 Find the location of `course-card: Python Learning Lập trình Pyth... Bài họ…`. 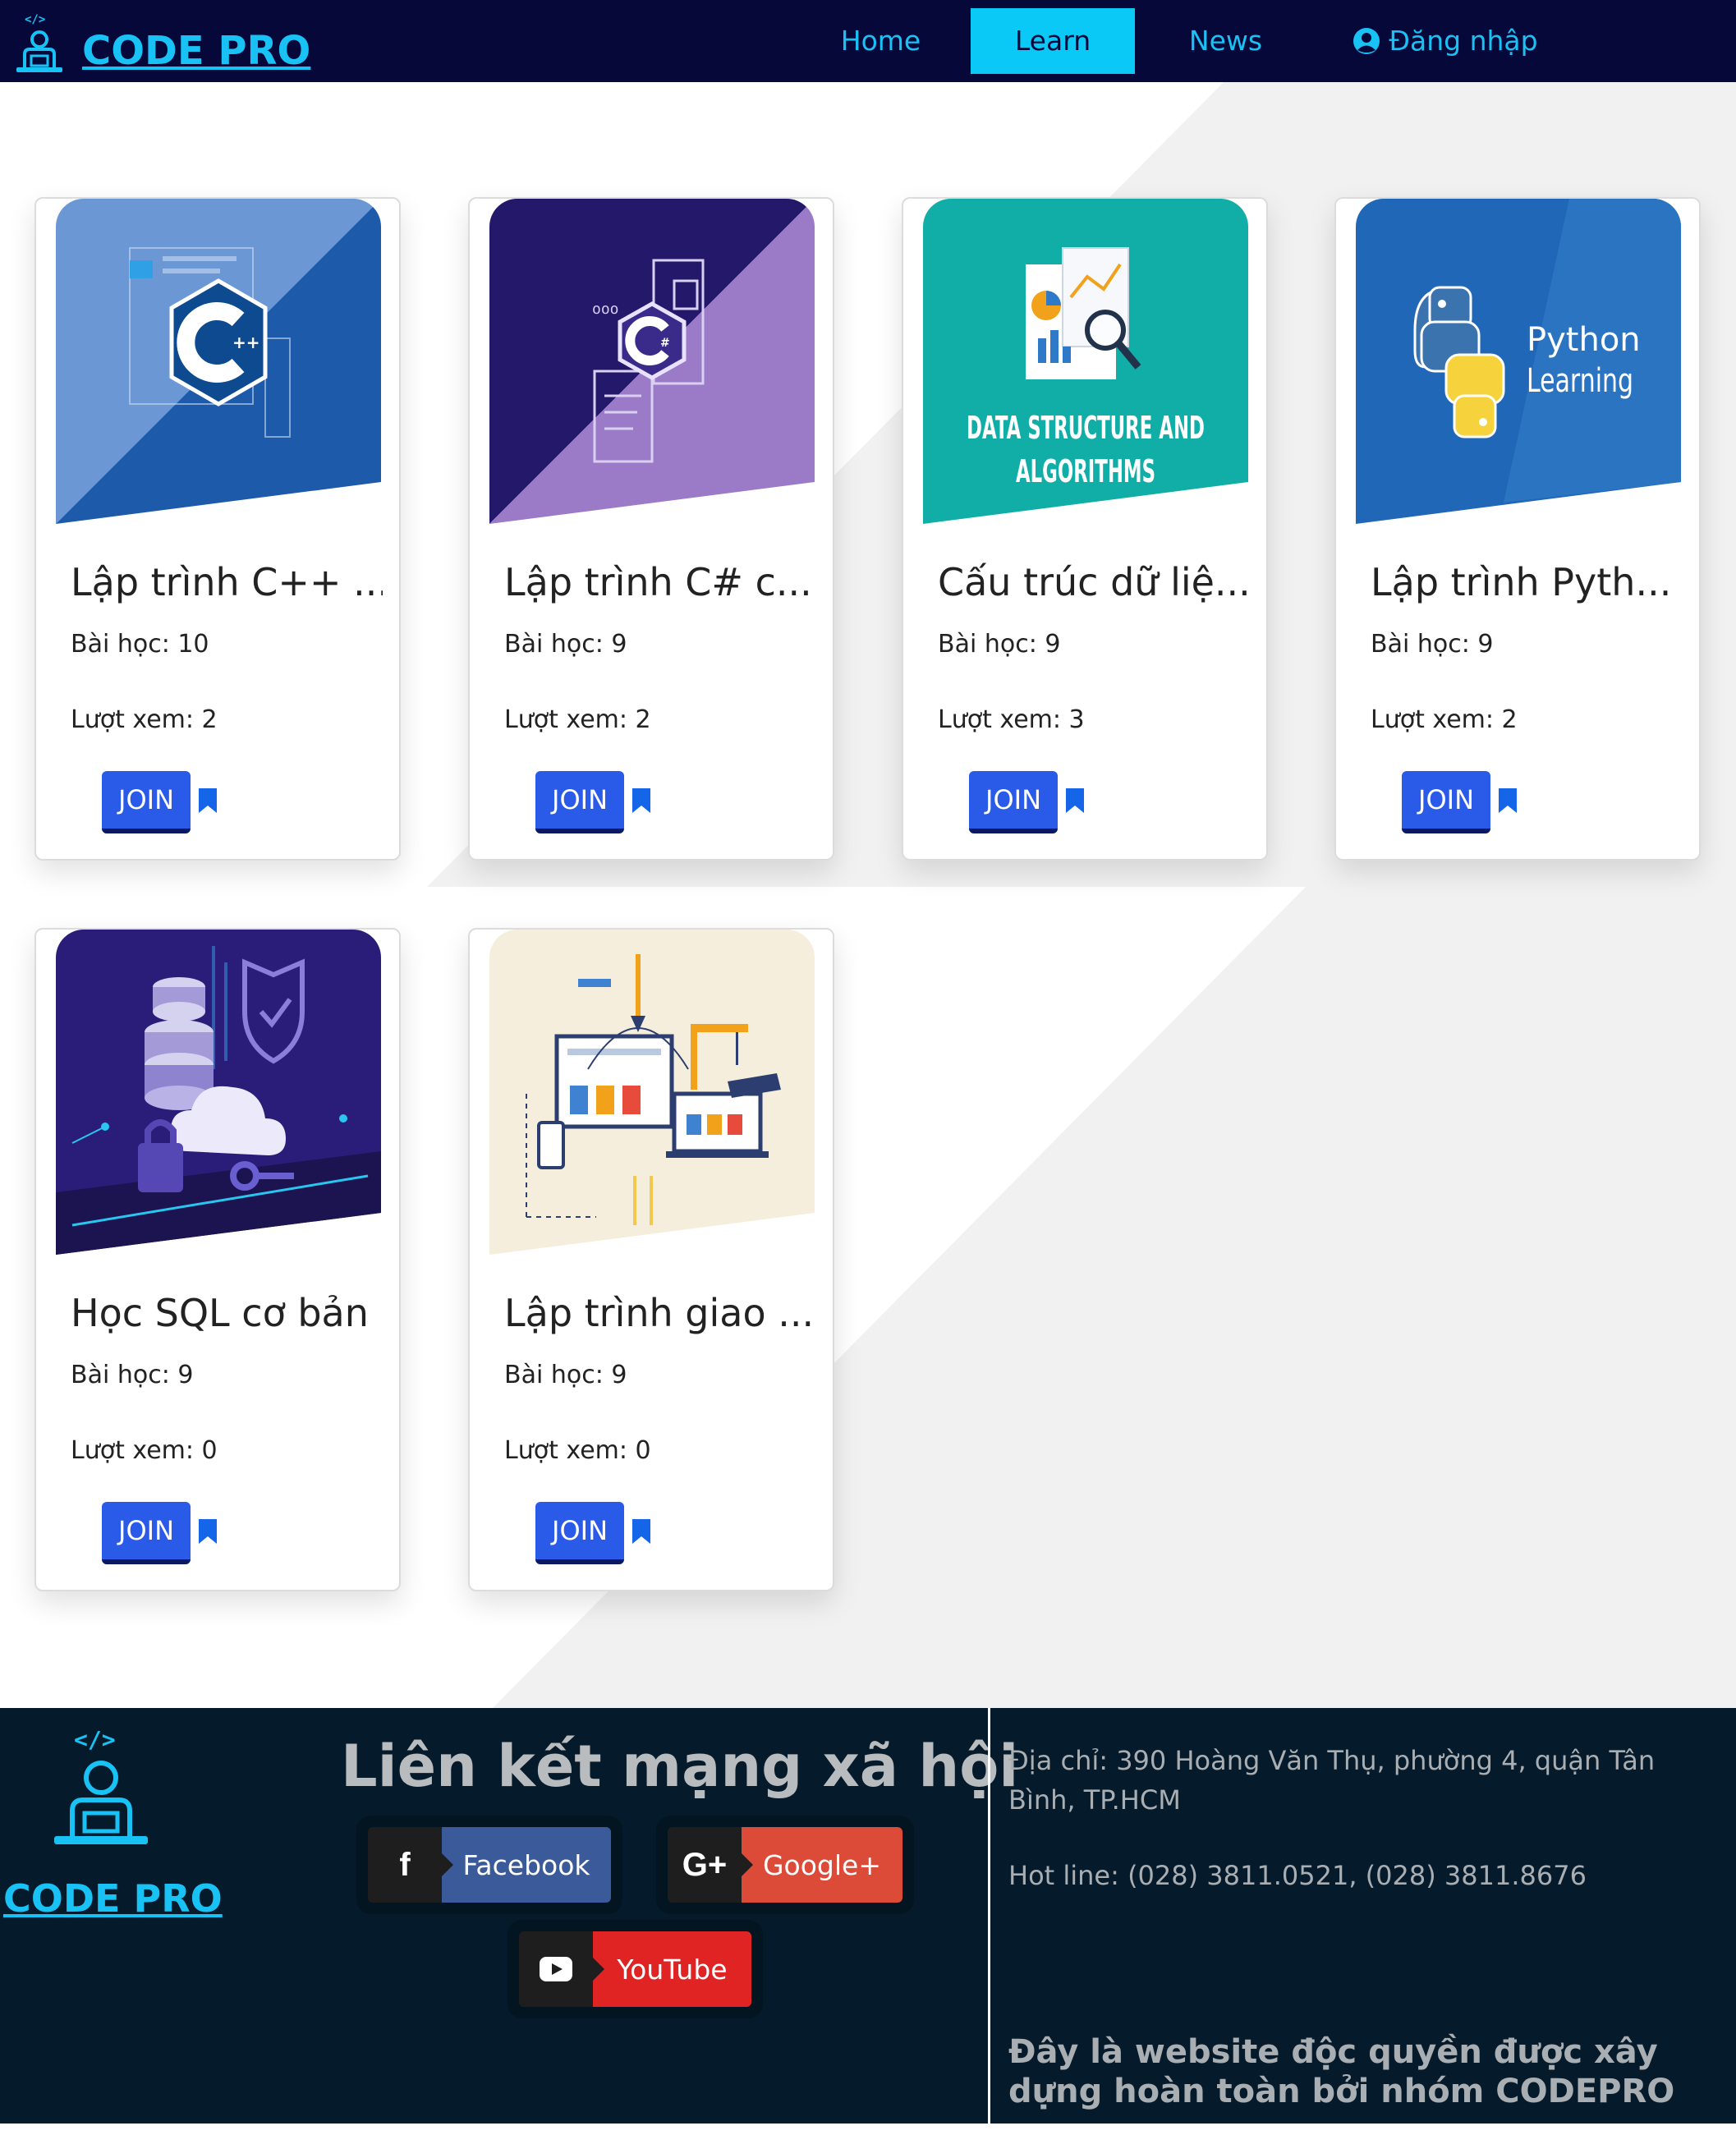

course-card: Python Learning Lập trình Pyth... Bài họ… is located at coordinates (1517, 529).